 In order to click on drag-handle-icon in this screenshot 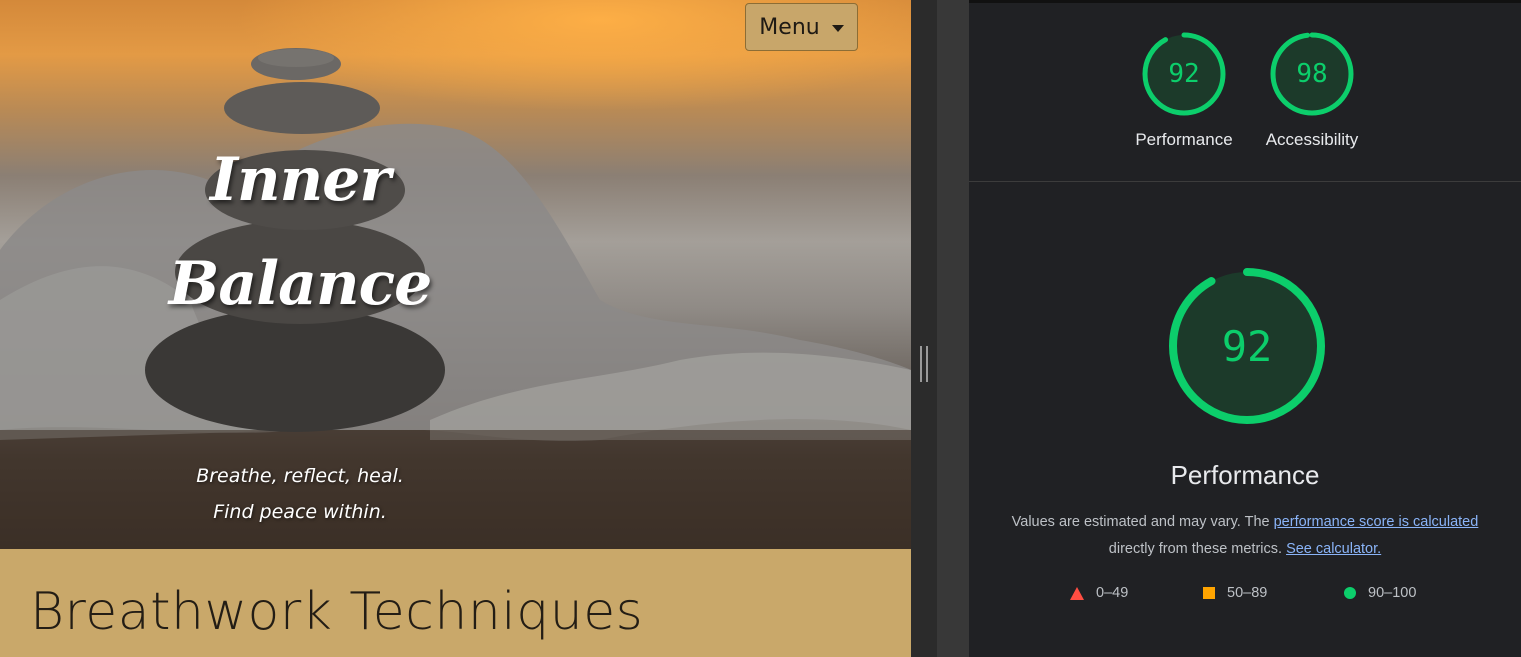, I will do `click(924, 364)`.